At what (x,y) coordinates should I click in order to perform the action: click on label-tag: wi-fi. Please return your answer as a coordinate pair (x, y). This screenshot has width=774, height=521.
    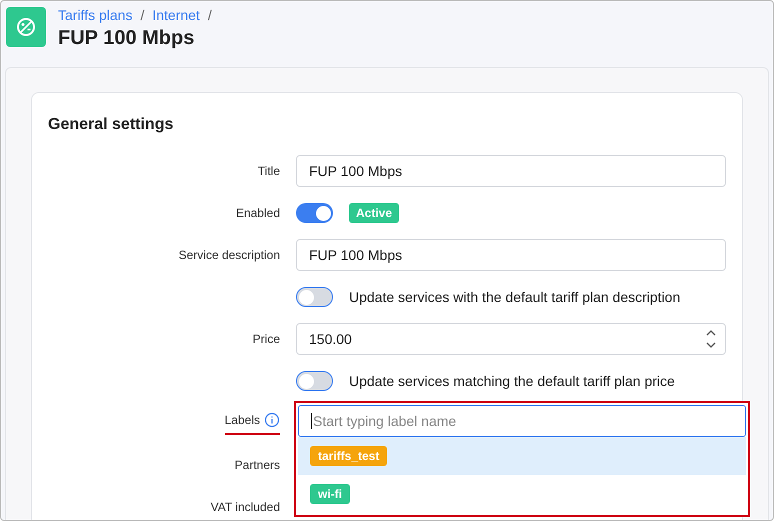
    Looking at the image, I should click on (330, 494).